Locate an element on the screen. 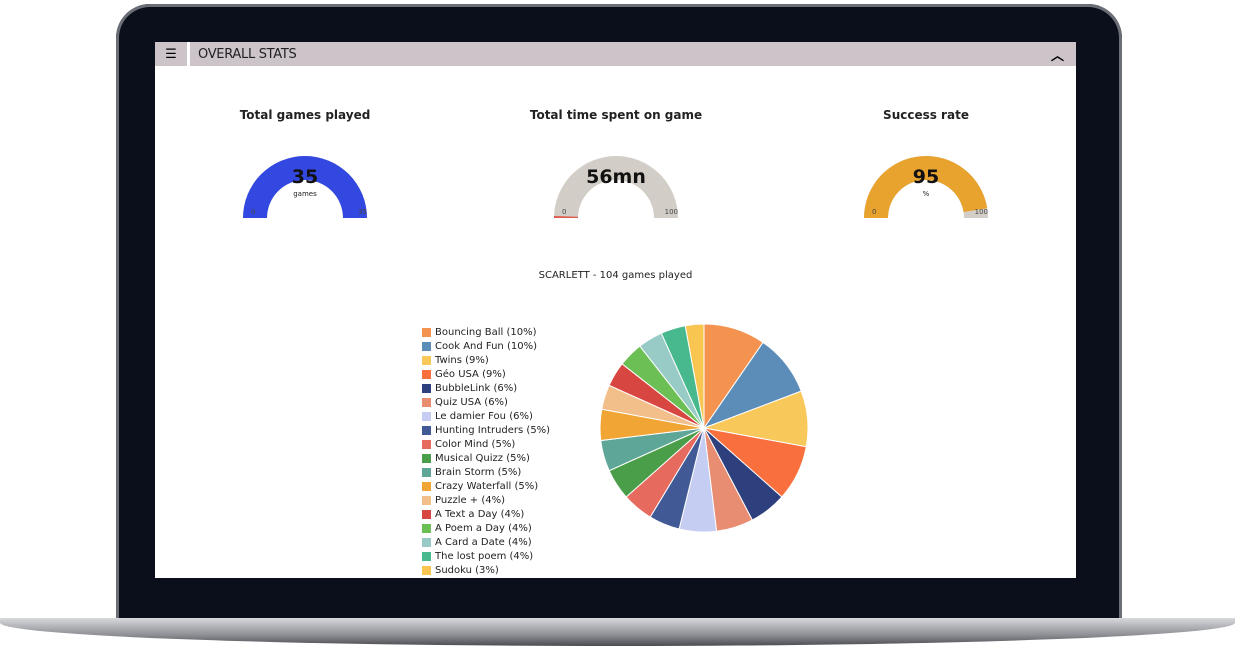 The width and height of the screenshot is (1235, 665). legend-item: Puzzle + (4%) is located at coordinates (486, 500).